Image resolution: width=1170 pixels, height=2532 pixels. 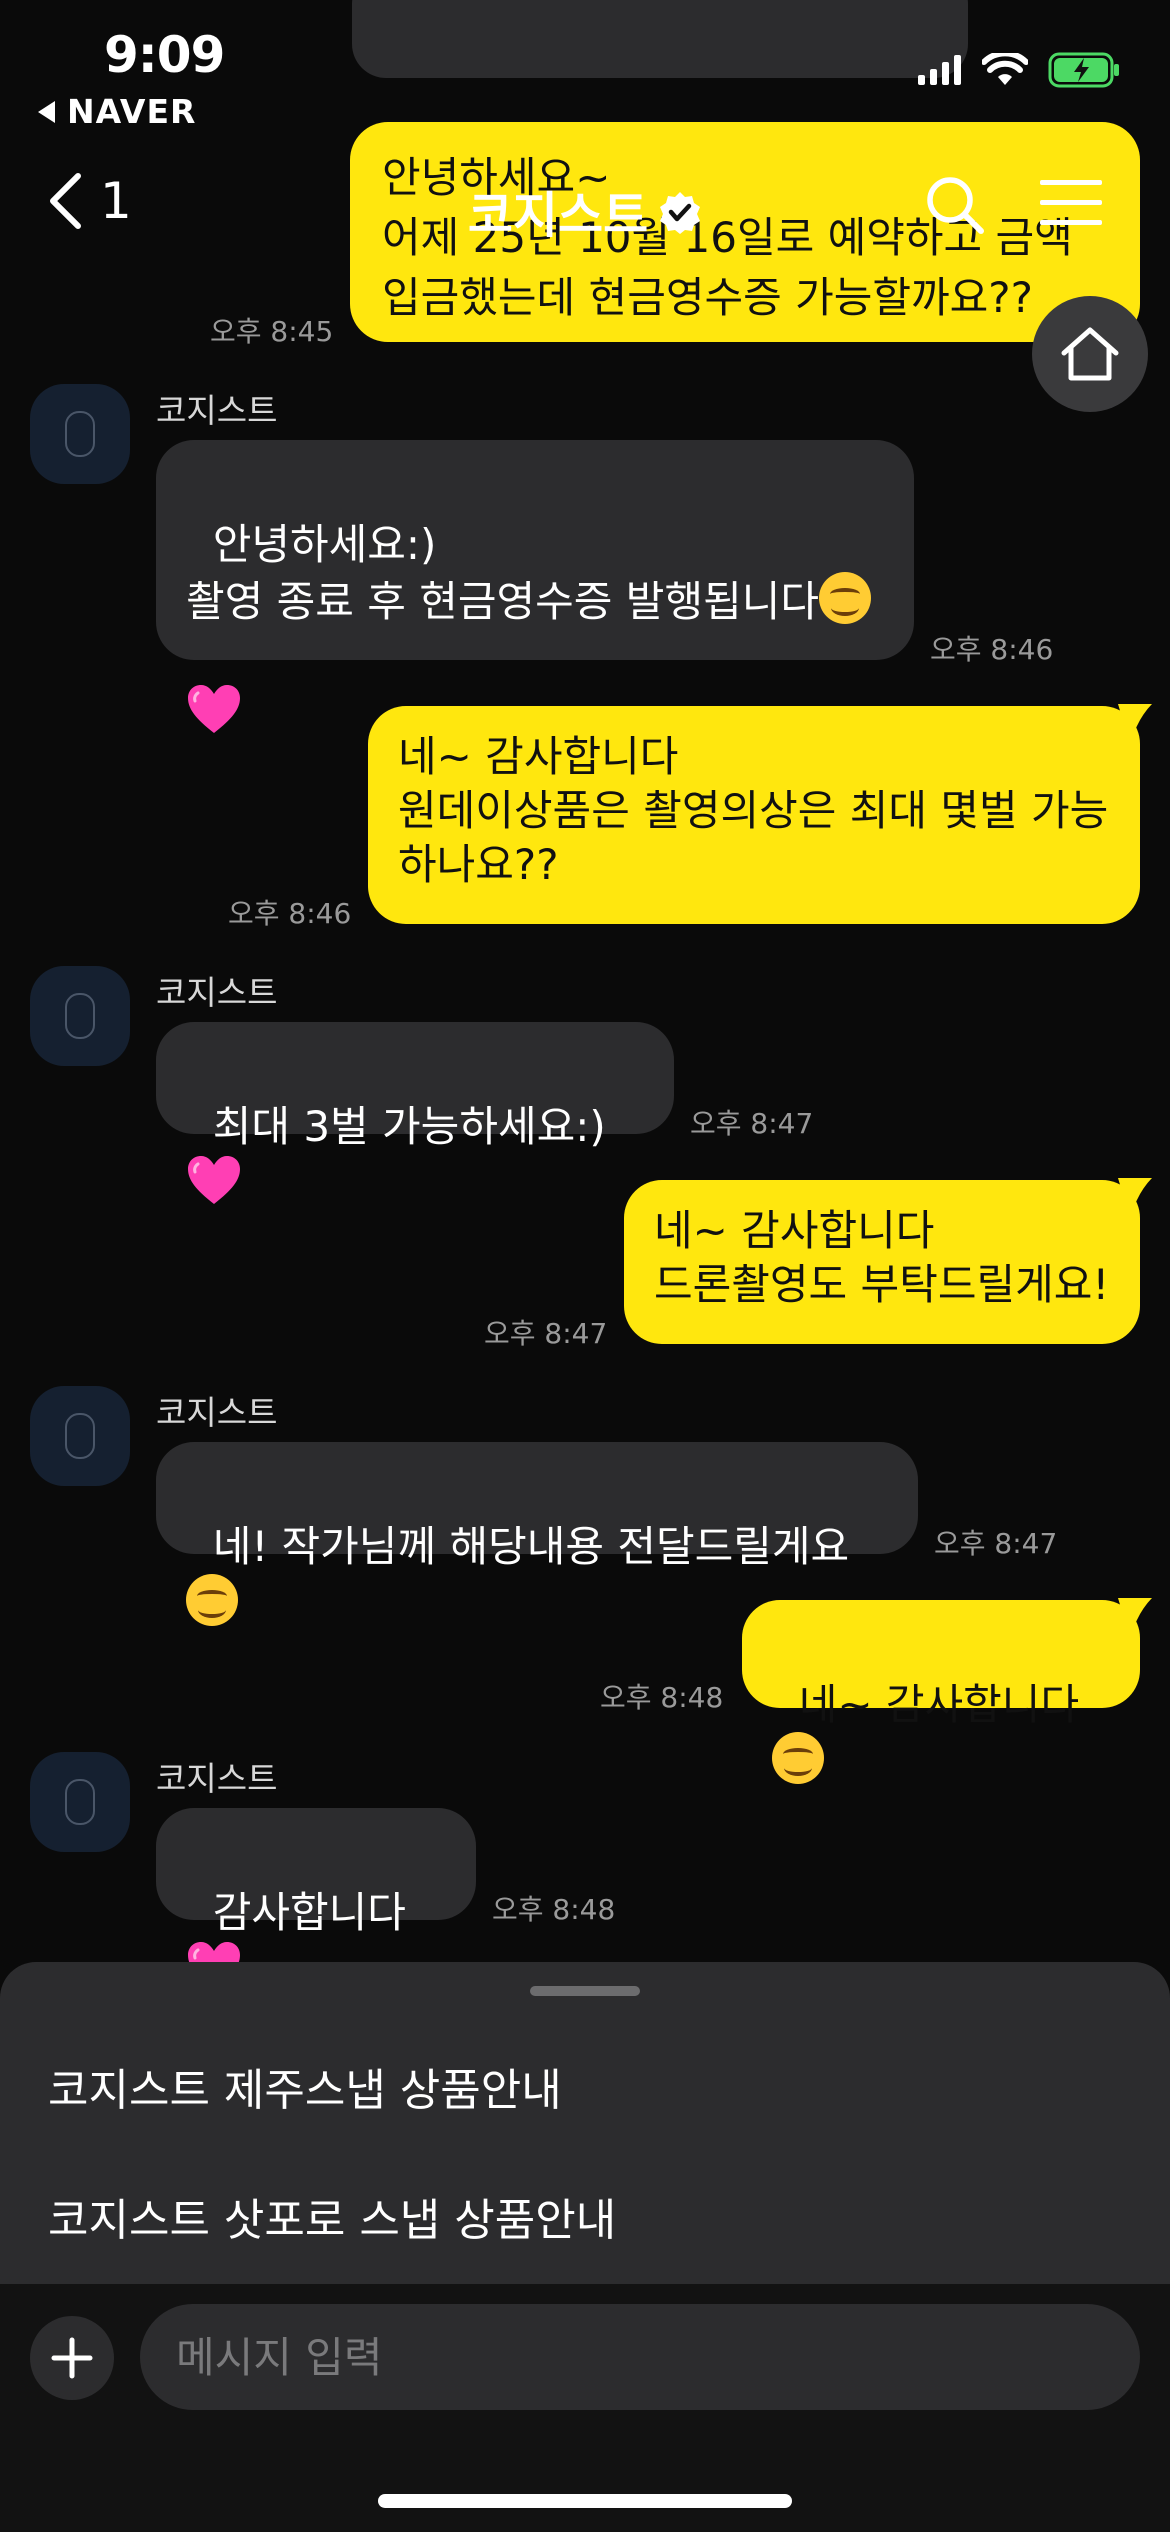 I want to click on wifi-icon, so click(x=1005, y=69).